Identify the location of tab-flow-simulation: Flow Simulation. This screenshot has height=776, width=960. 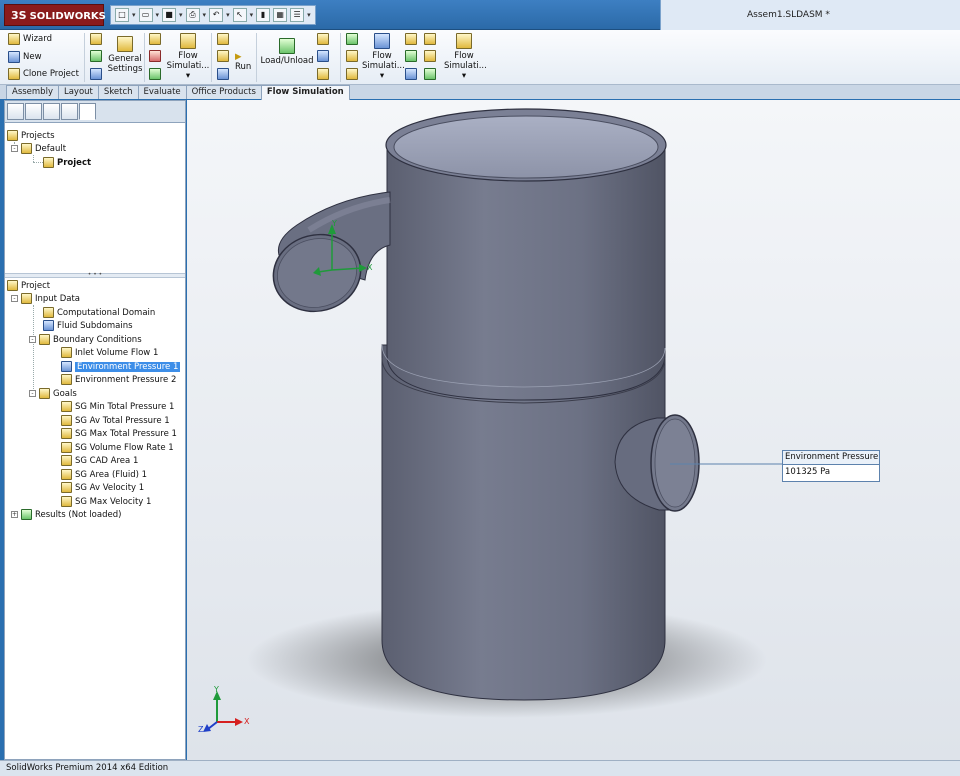
(305, 92).